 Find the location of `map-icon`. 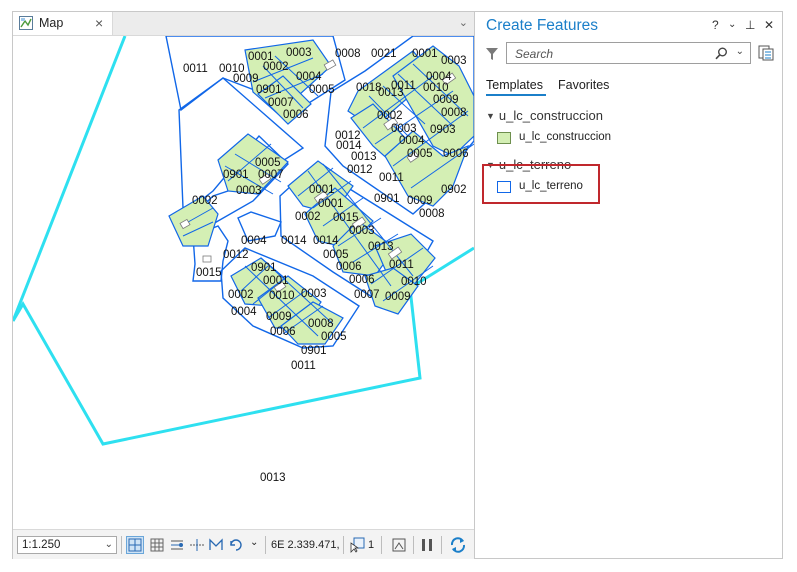

map-icon is located at coordinates (26, 23).